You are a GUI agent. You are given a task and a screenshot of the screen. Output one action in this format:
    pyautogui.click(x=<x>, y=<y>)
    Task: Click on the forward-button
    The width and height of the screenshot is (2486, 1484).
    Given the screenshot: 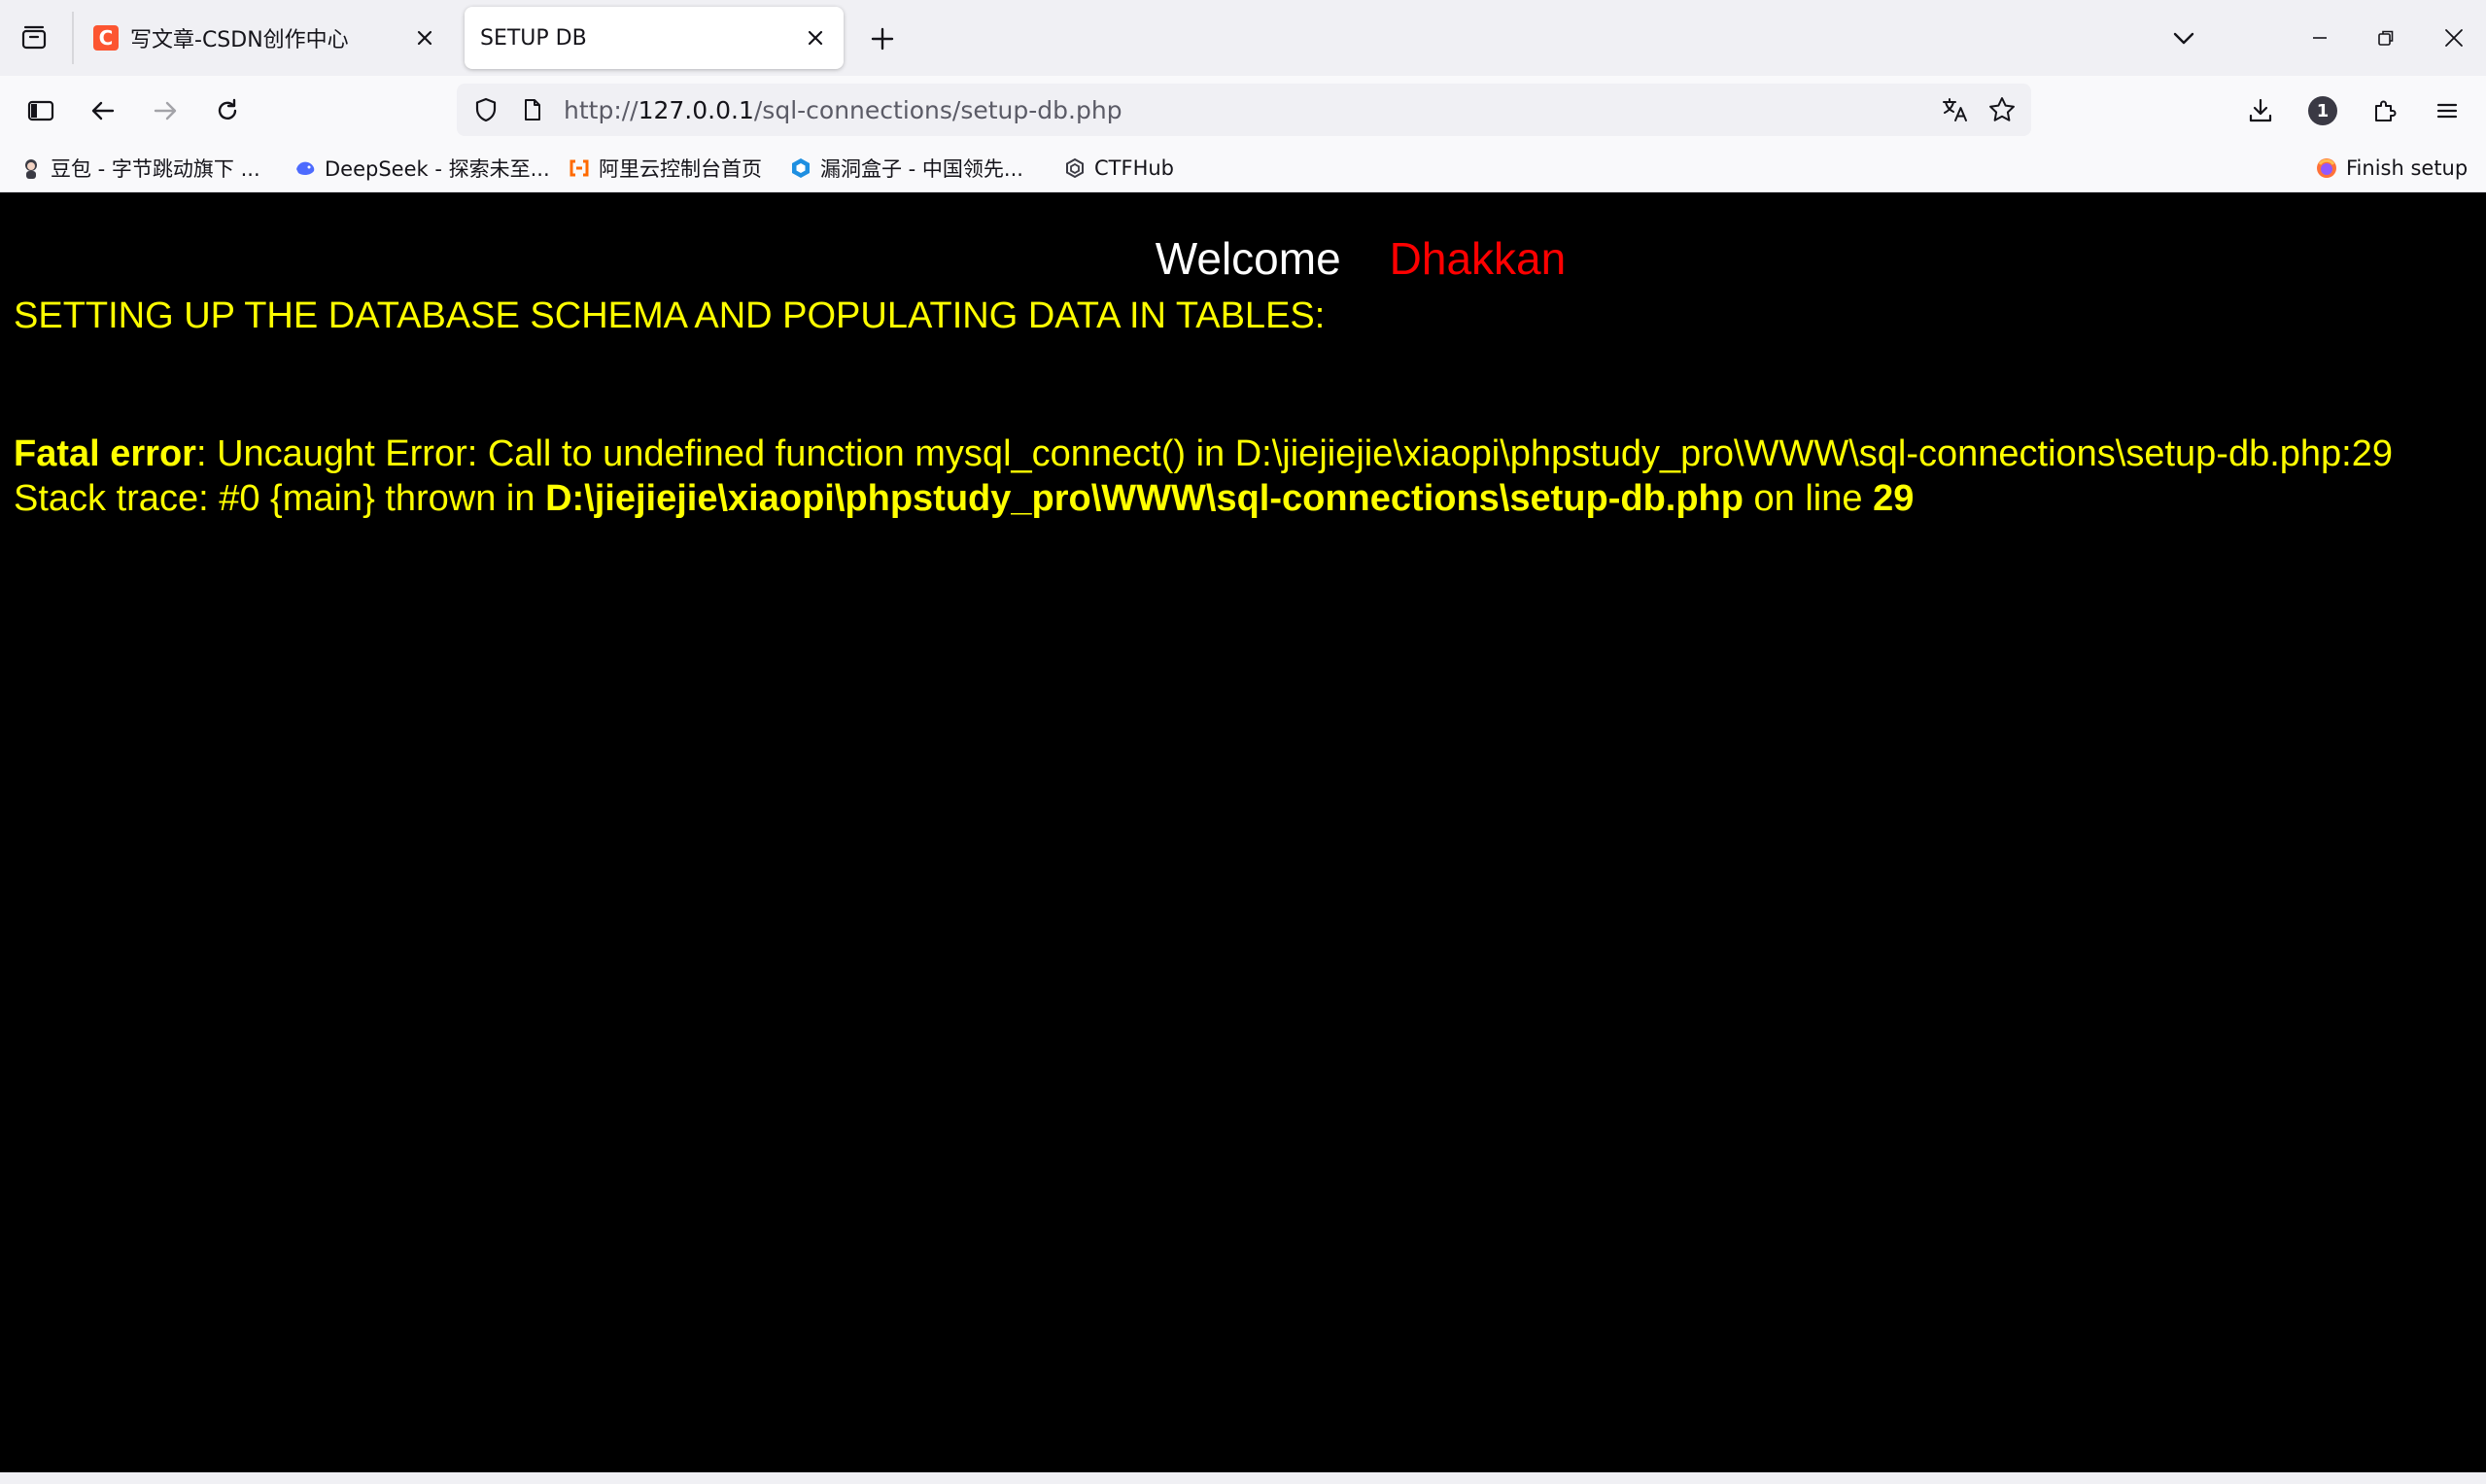 What is the action you would take?
    pyautogui.click(x=166, y=110)
    